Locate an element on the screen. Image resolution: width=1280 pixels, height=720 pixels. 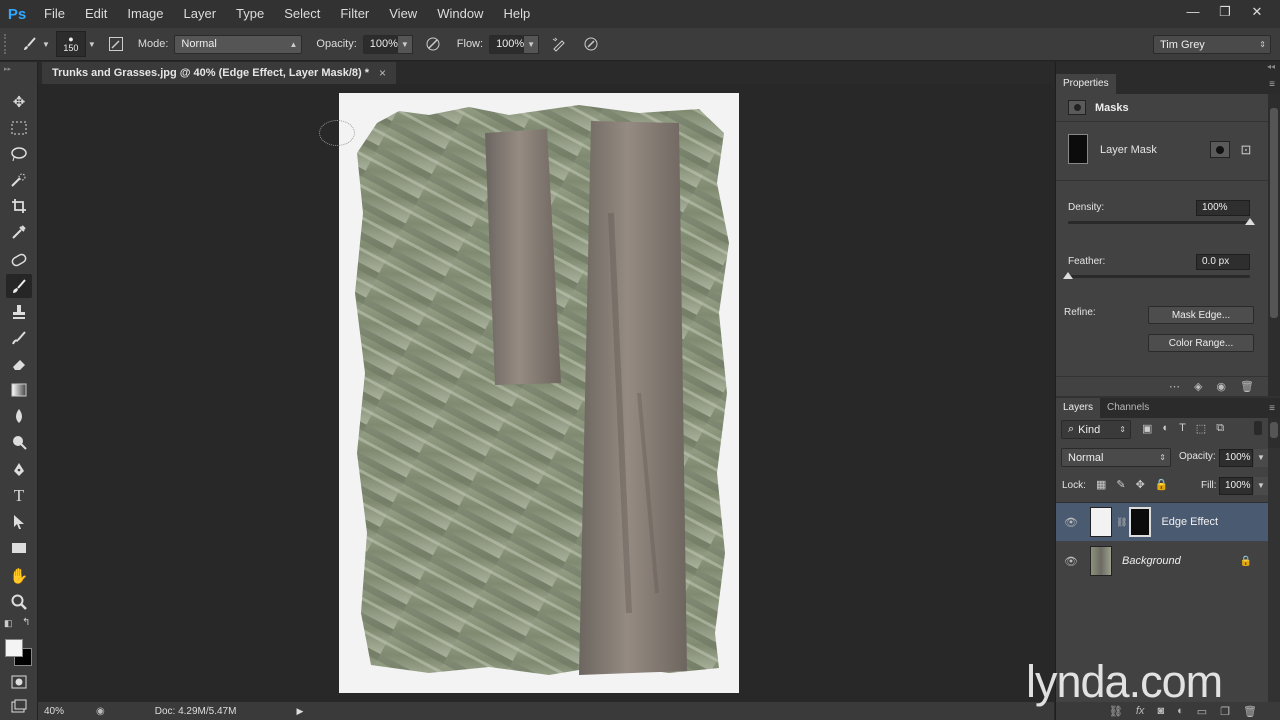
layers-scrollbar is located at coordinates (1274, 433).